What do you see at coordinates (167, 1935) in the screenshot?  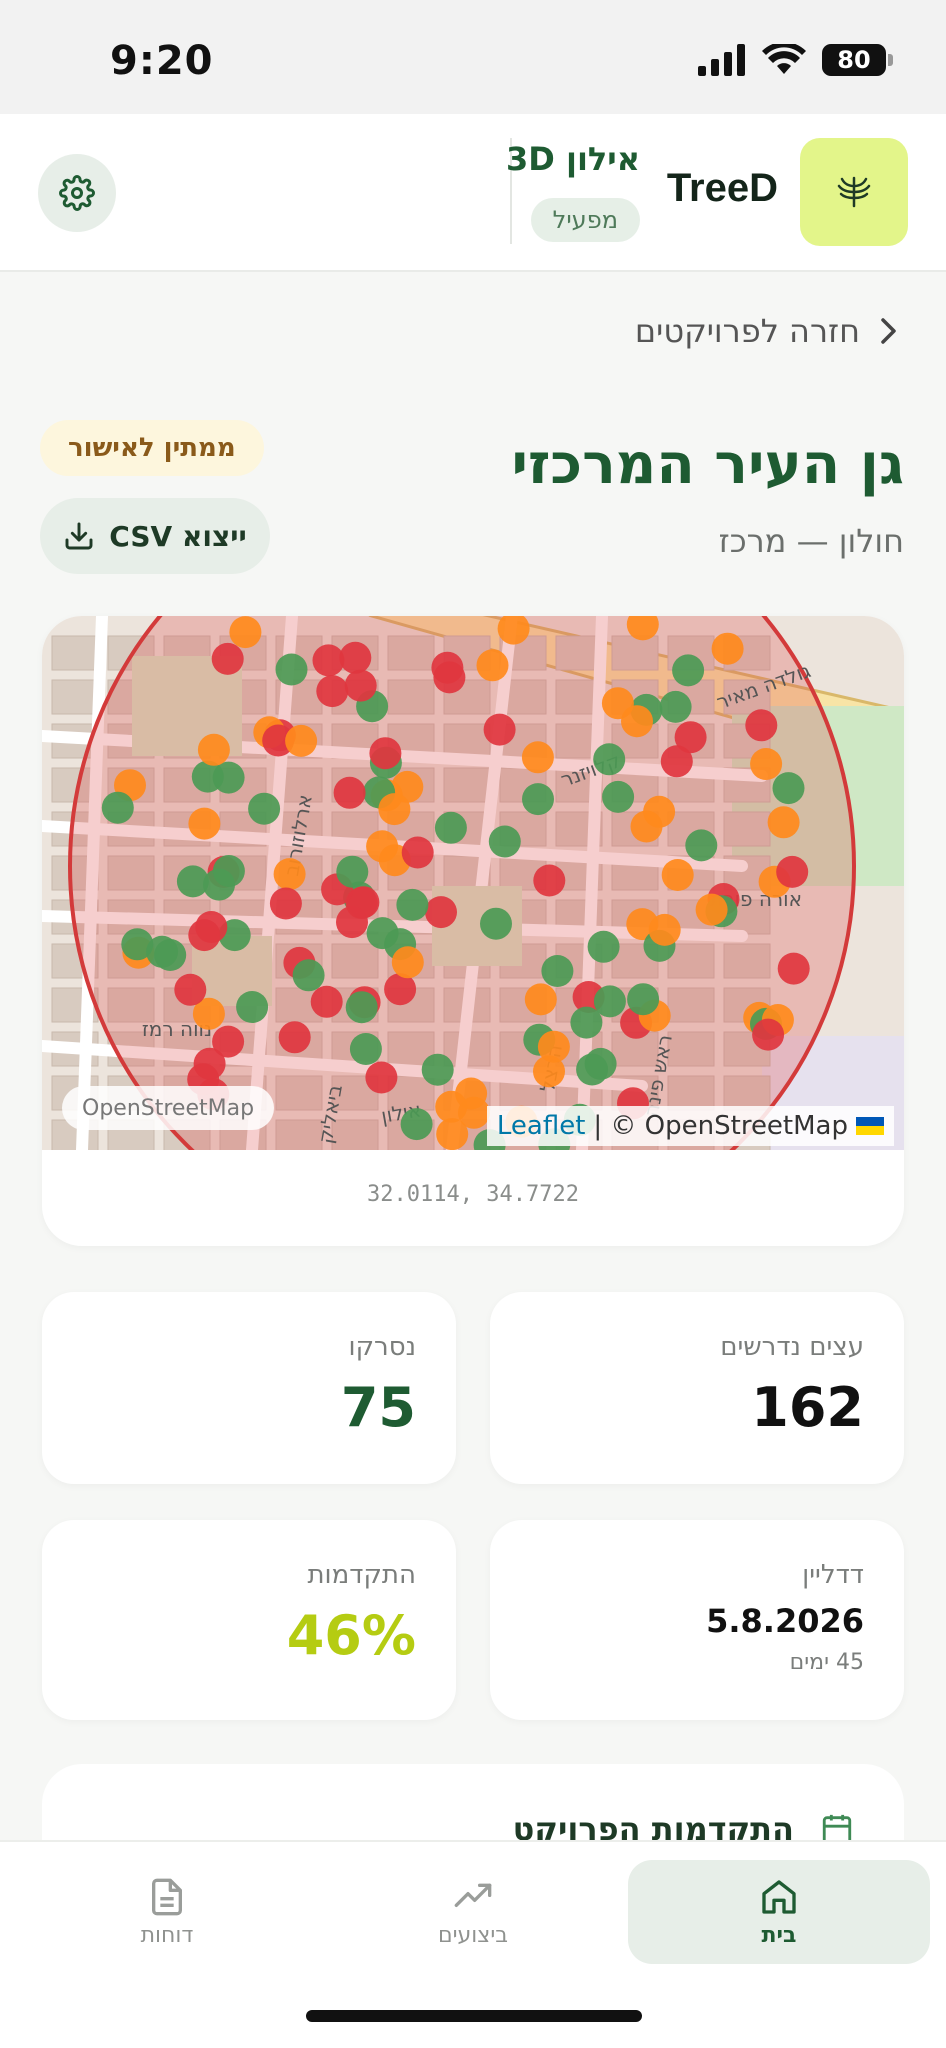 I see `nav-reports-label: דוחות` at bounding box center [167, 1935].